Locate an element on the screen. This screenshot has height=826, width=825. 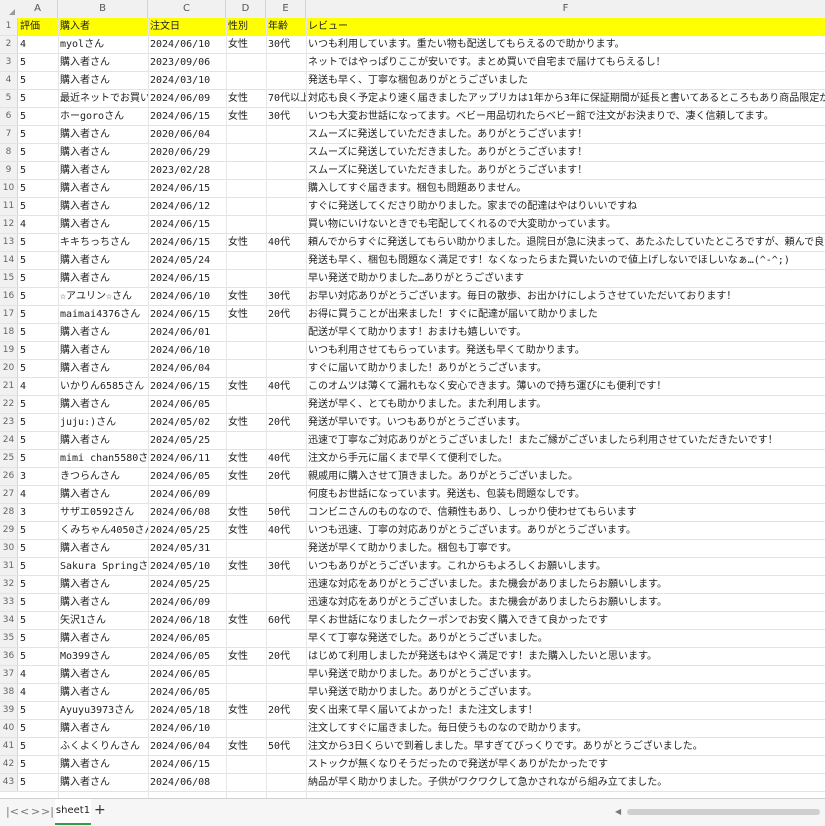
cell-order-date: 2024/05/10 is located at coordinates (187, 566).